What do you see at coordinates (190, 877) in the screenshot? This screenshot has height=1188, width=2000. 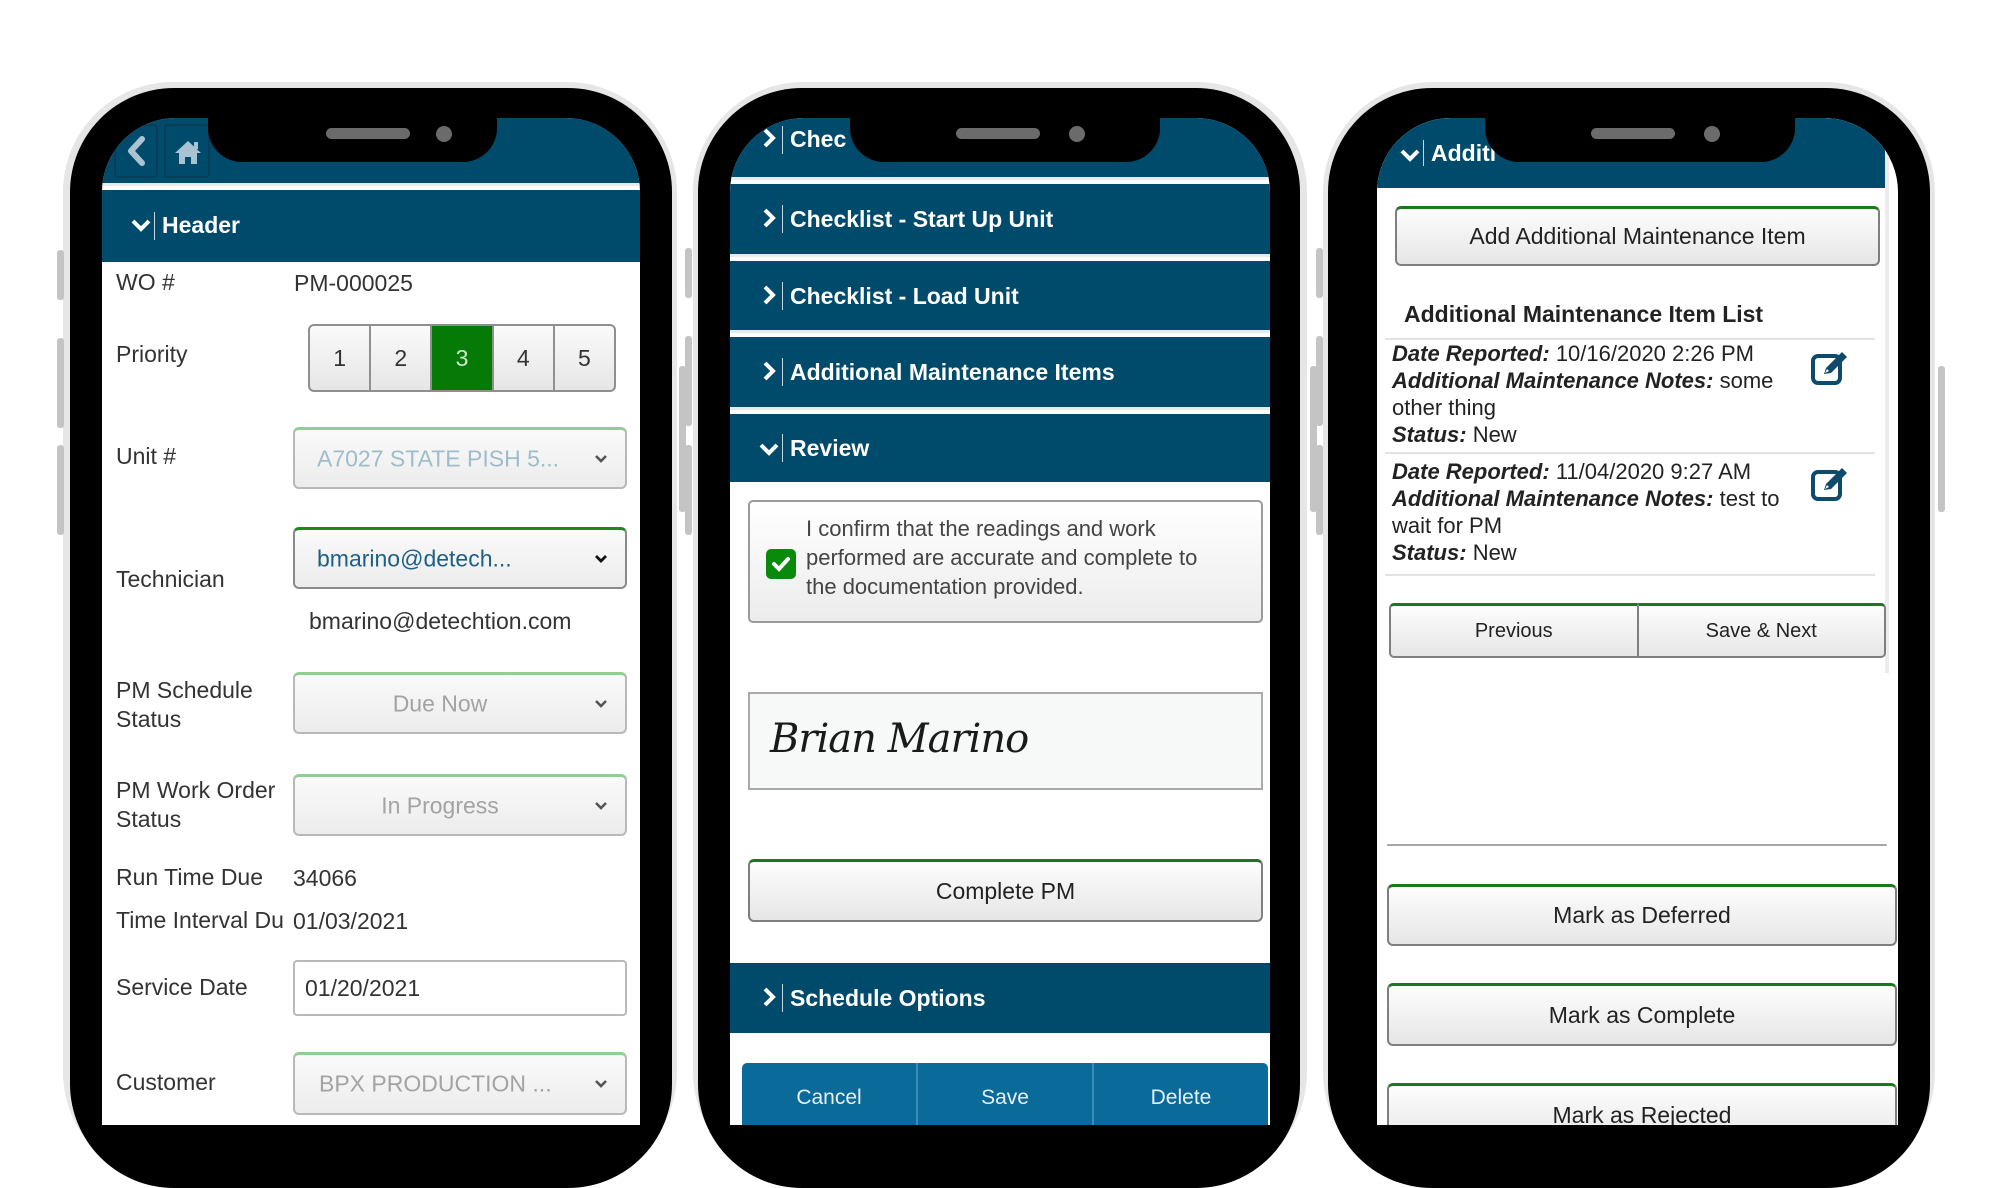 I see `run-time-label: Run Time Due` at bounding box center [190, 877].